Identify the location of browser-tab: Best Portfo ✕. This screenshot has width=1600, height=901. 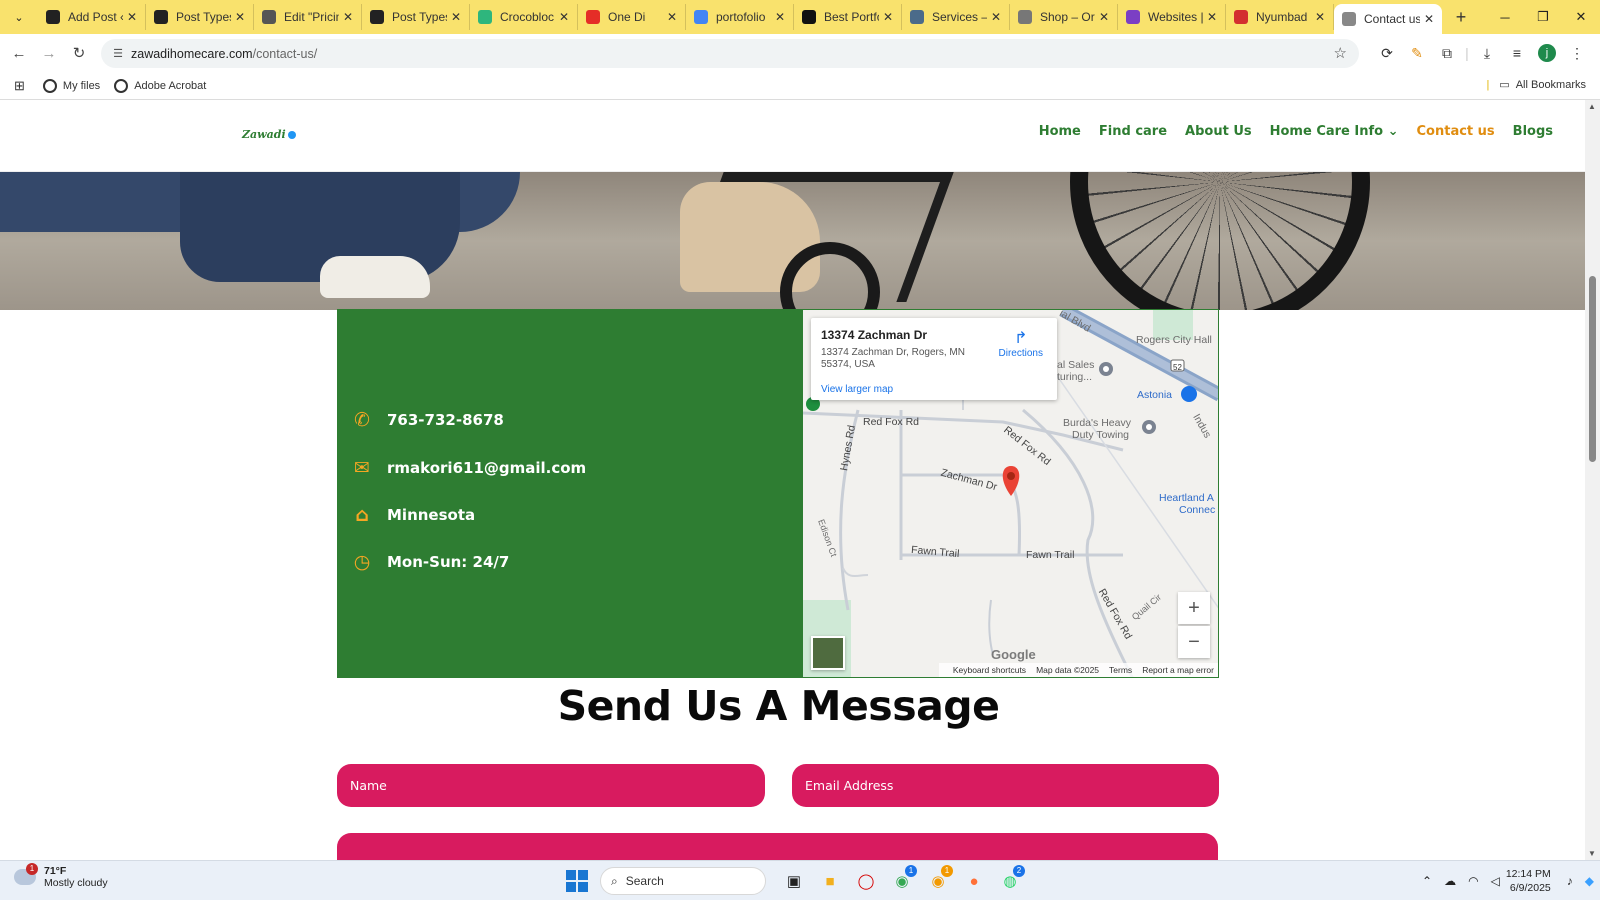
(848, 17).